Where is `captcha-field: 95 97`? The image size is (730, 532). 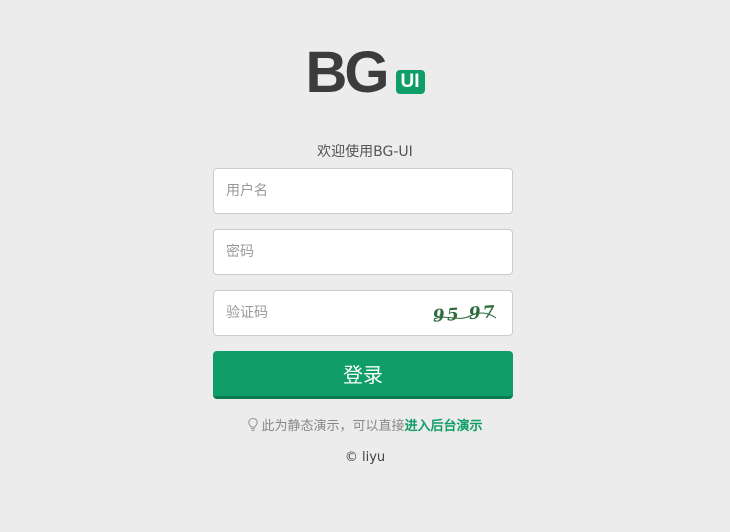 captcha-field: 95 97 is located at coordinates (363, 313).